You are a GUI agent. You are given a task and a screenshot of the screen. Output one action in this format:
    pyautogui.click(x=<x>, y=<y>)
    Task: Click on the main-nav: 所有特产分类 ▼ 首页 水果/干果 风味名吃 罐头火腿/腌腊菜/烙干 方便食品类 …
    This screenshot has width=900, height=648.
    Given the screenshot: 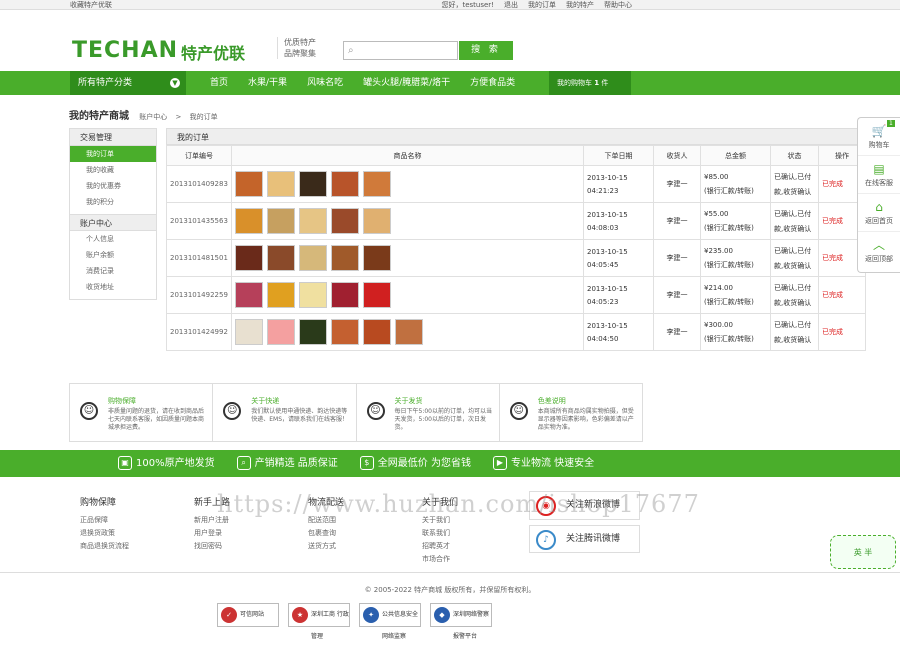 What is the action you would take?
    pyautogui.click(x=450, y=83)
    